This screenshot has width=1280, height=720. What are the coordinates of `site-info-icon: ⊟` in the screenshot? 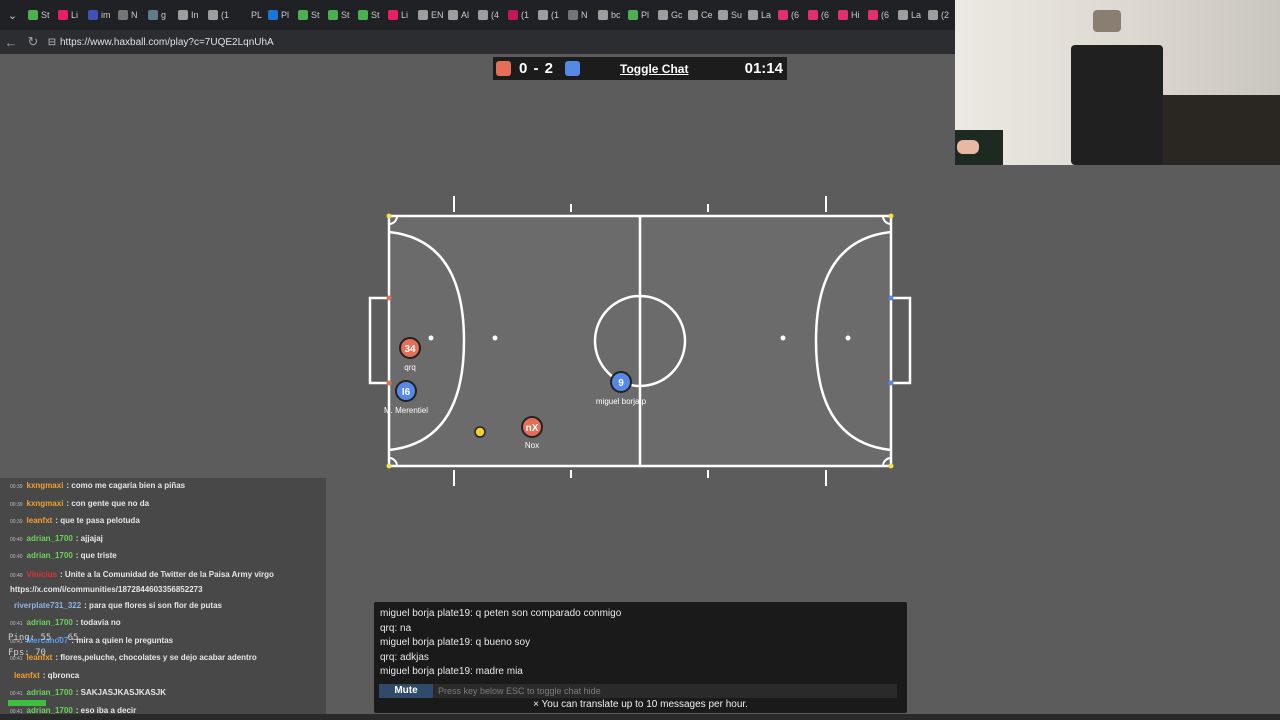 It's located at (52, 42).